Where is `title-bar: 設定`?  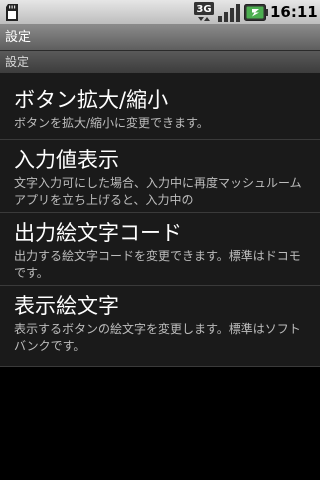
title-bar: 設定 is located at coordinates (160, 38).